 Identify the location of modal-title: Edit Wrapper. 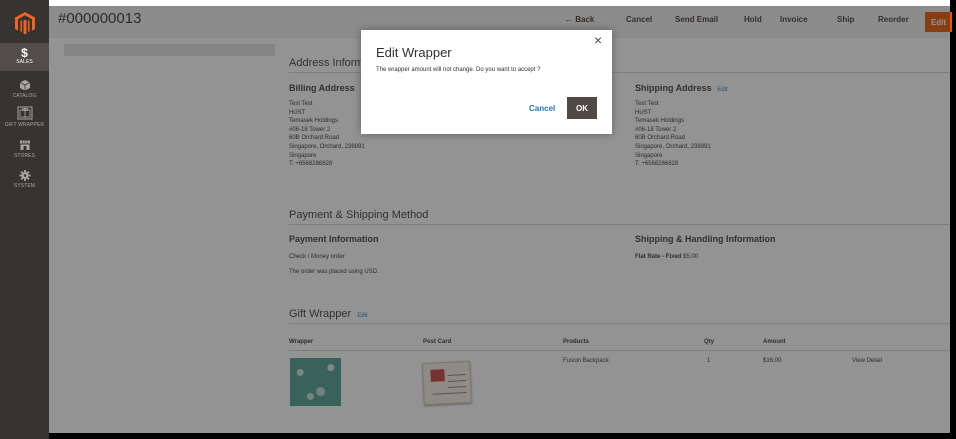
(414, 52).